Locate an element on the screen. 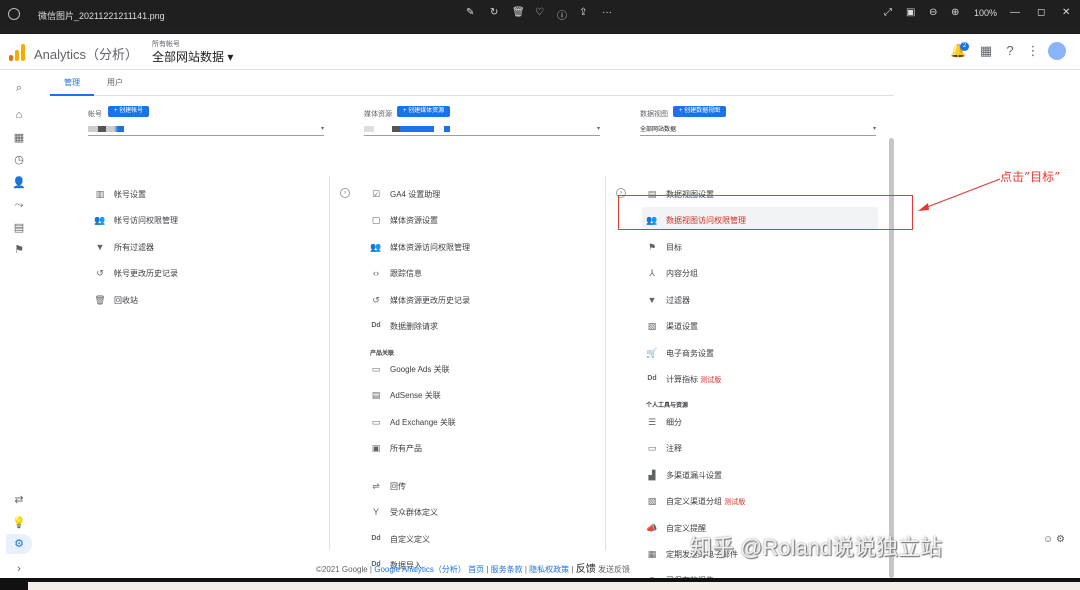  account-selector: ▾ is located at coordinates (206, 130).